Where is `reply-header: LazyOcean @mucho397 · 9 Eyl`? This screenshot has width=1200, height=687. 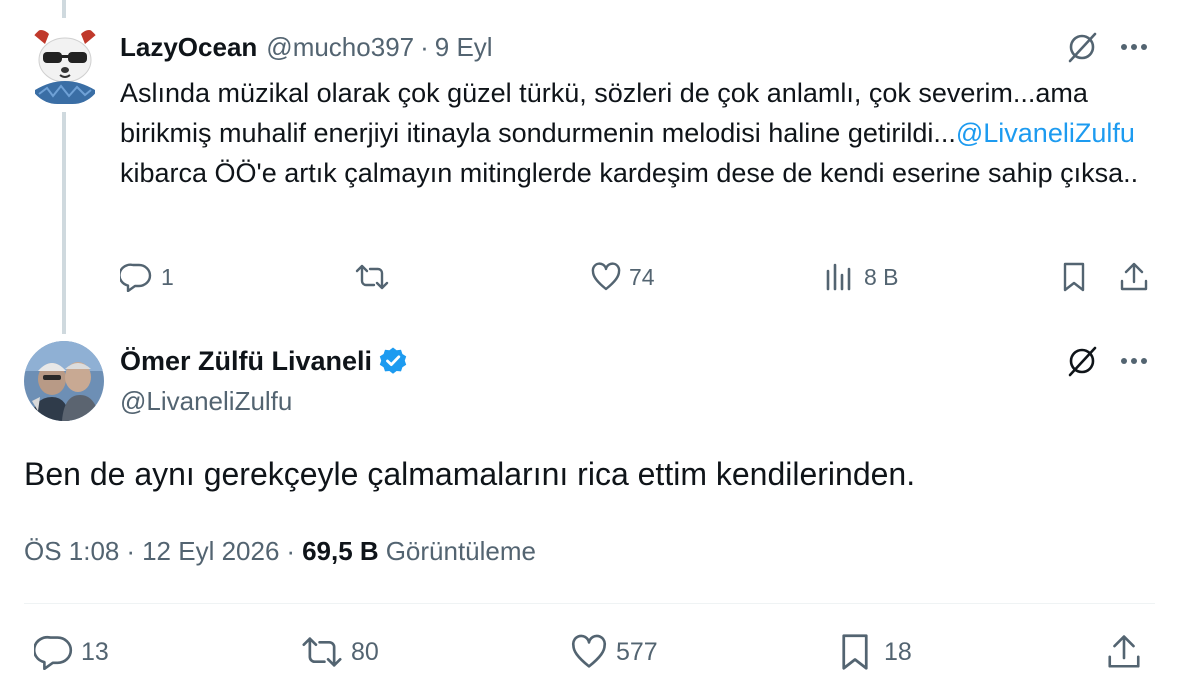
reply-header: LazyOcean @mucho397 · 9 Eyl is located at coordinates (306, 47).